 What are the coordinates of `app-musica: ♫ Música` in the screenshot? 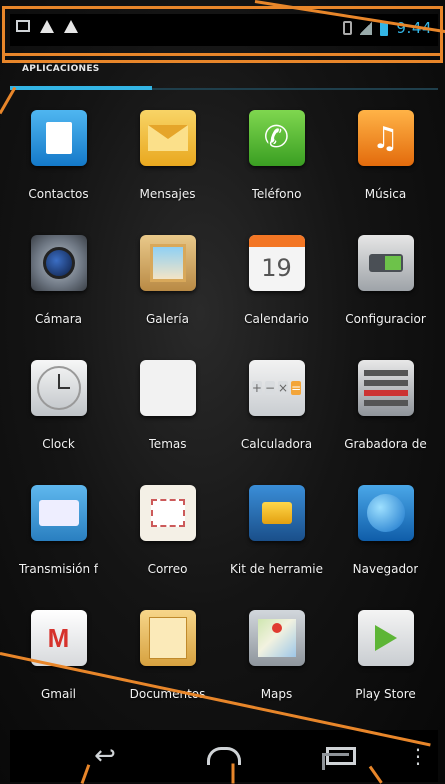 It's located at (385, 166).